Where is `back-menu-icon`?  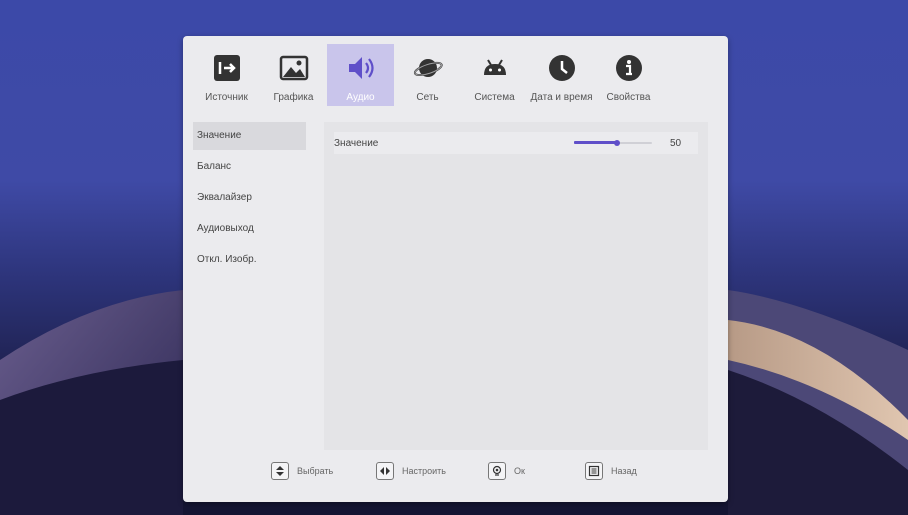 back-menu-icon is located at coordinates (594, 471).